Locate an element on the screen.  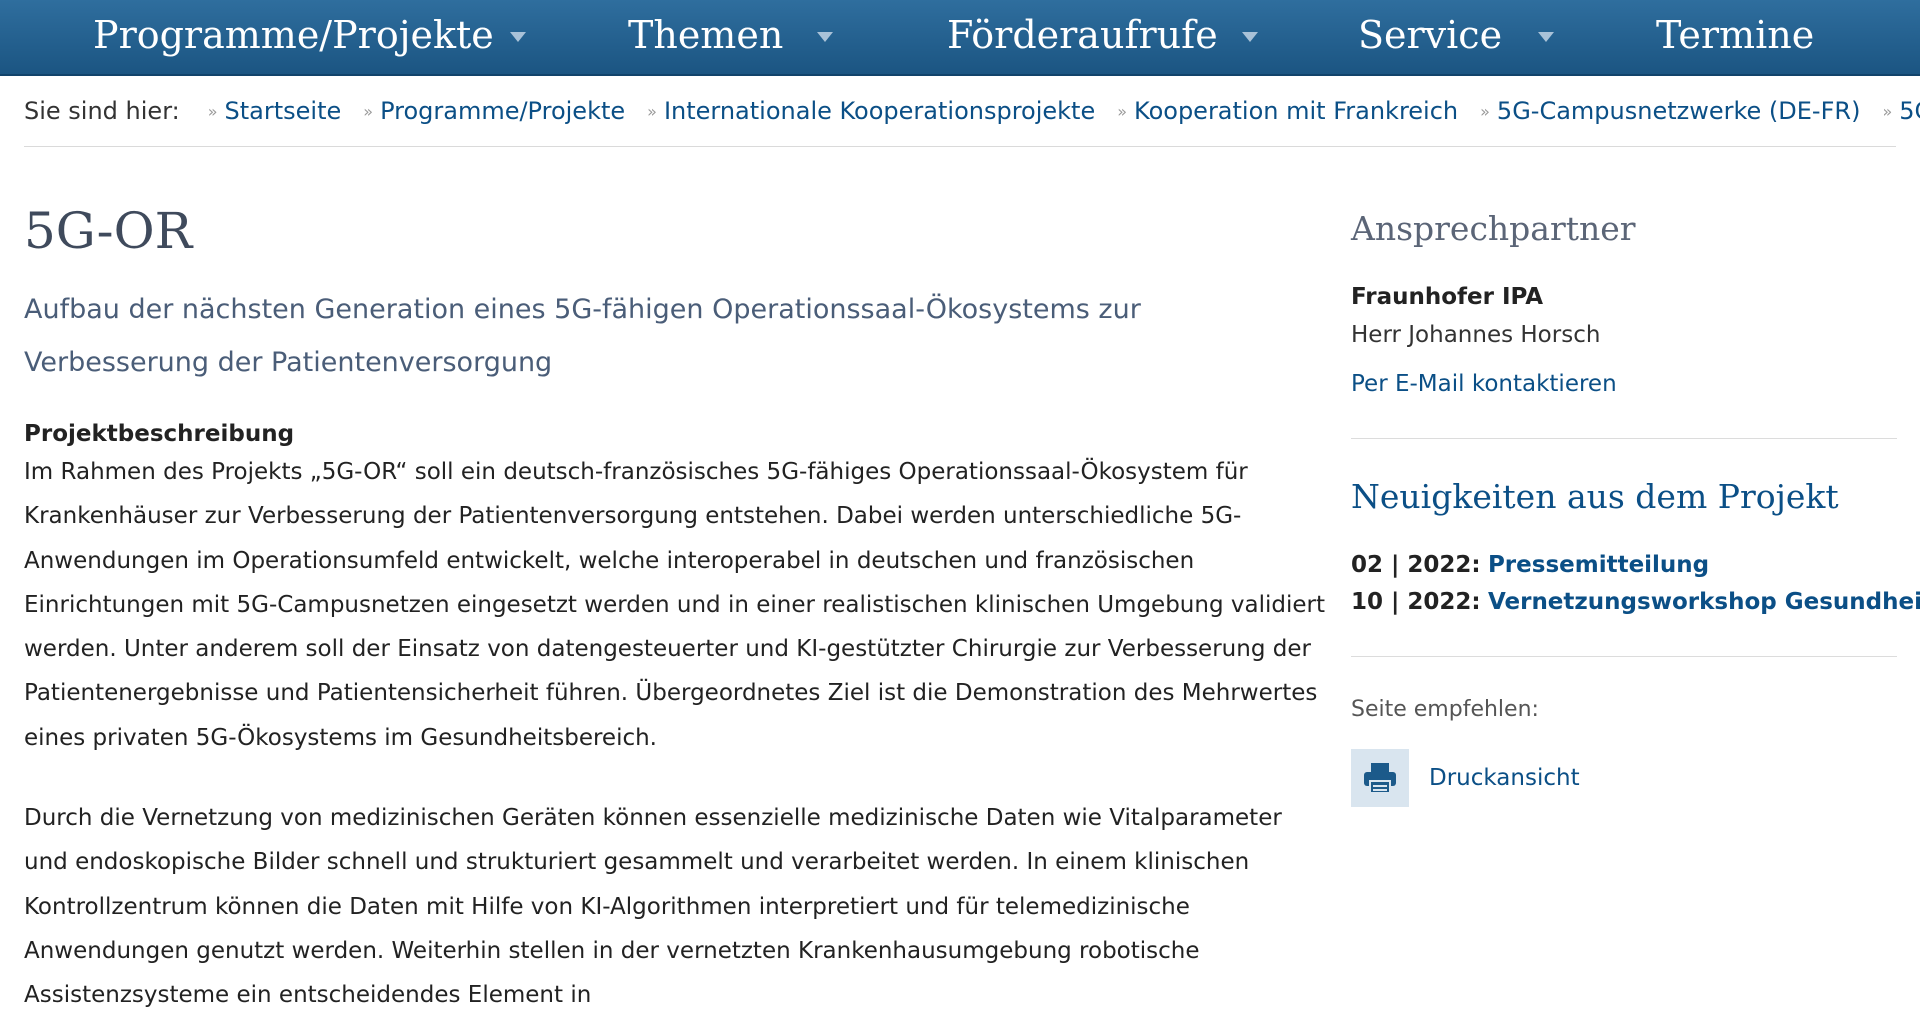
page-title: 5G-OR is located at coordinates (108, 231).